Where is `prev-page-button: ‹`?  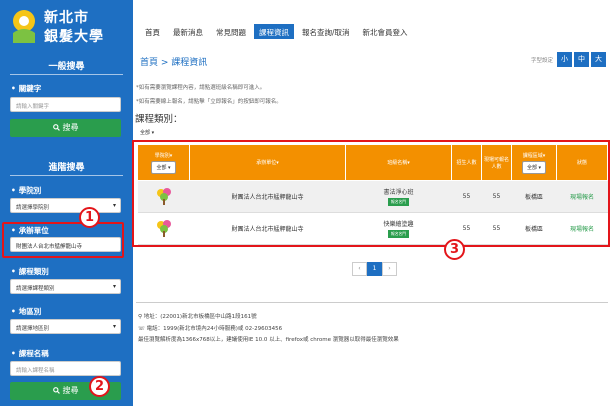 prev-page-button: ‹ is located at coordinates (359, 269).